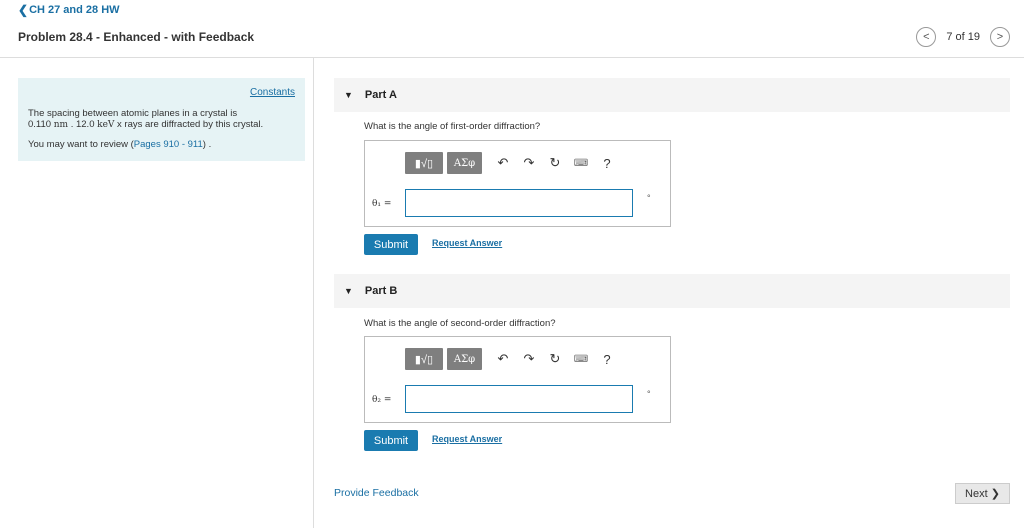 Image resolution: width=1024 pixels, height=528 pixels. I want to click on part-a-unit: °, so click(649, 198).